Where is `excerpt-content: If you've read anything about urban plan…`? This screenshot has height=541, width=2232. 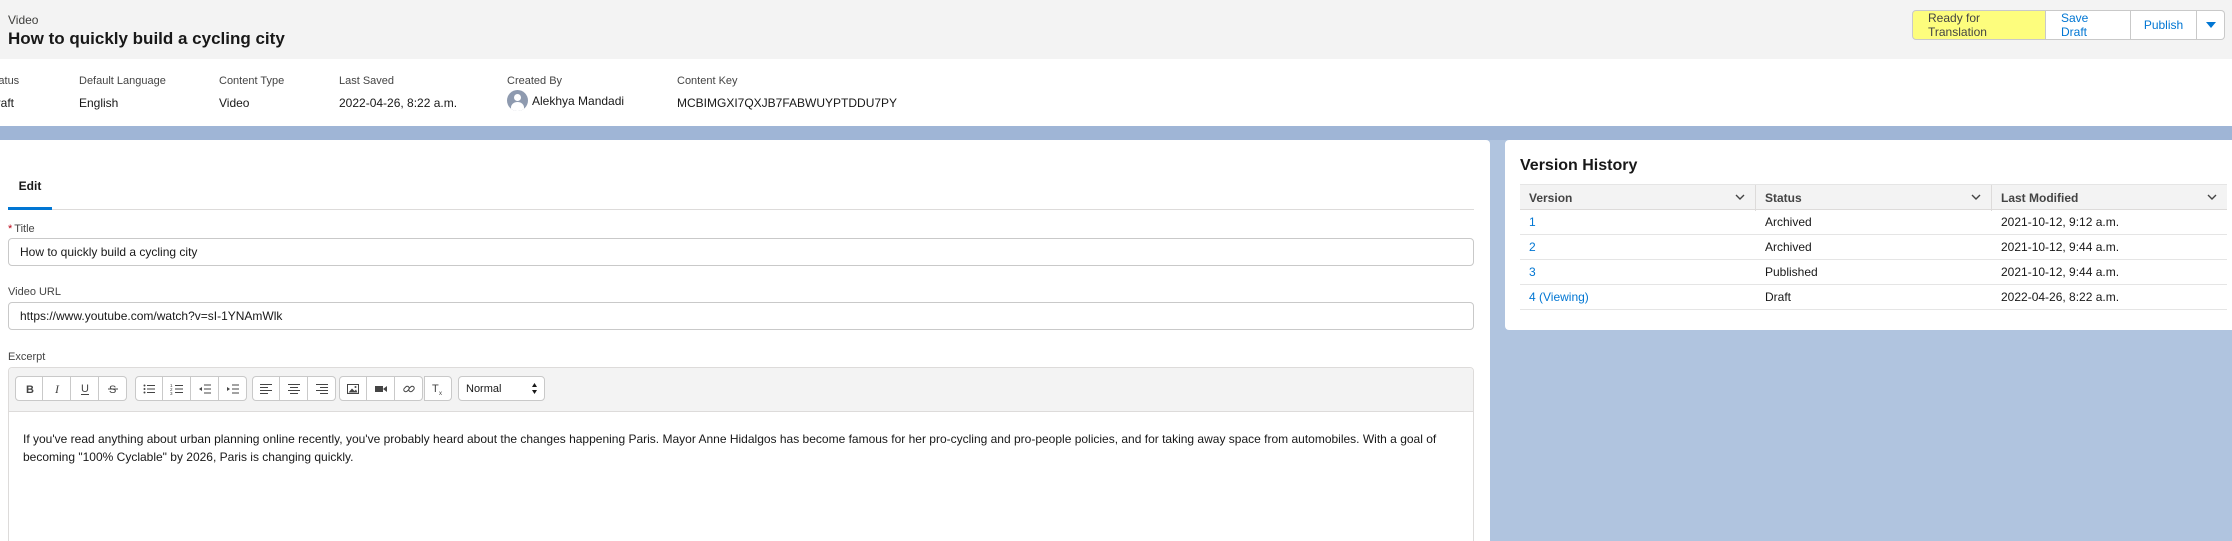 excerpt-content: If you've read anything about urban plan… is located at coordinates (741, 439).